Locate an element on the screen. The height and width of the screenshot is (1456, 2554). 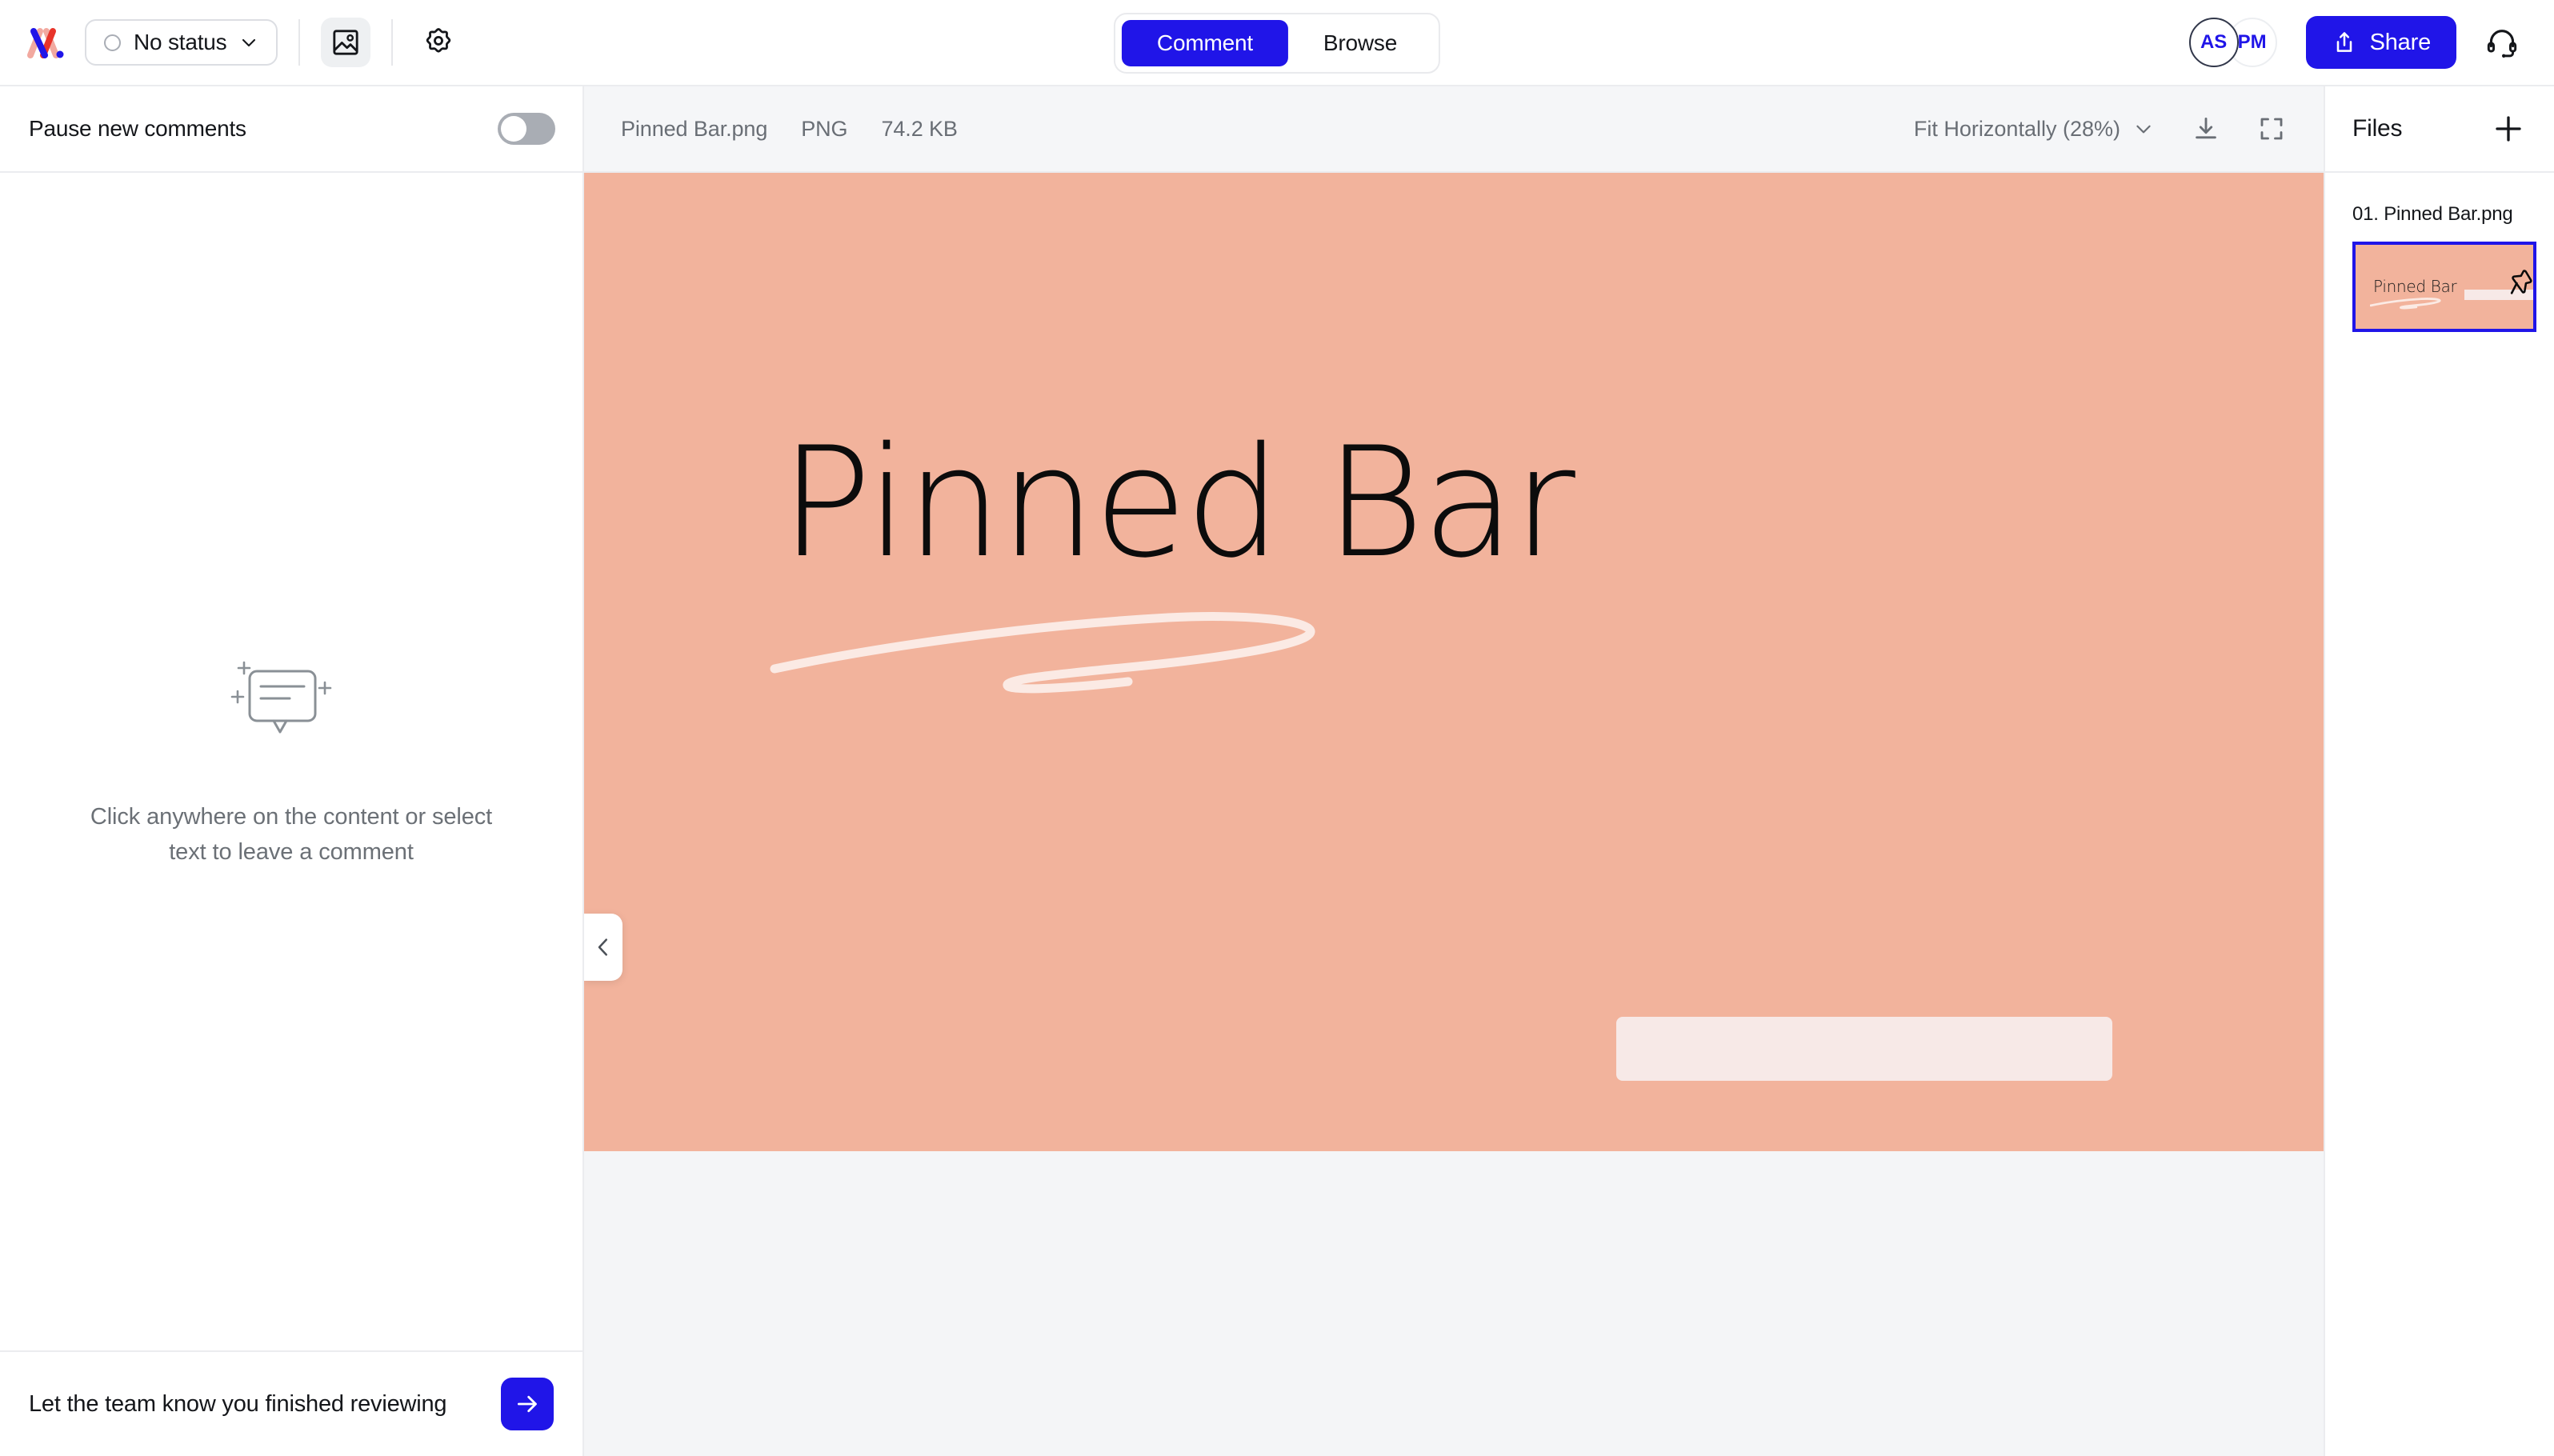
file-thumbnail: Pinned Bar is located at coordinates (2444, 287).